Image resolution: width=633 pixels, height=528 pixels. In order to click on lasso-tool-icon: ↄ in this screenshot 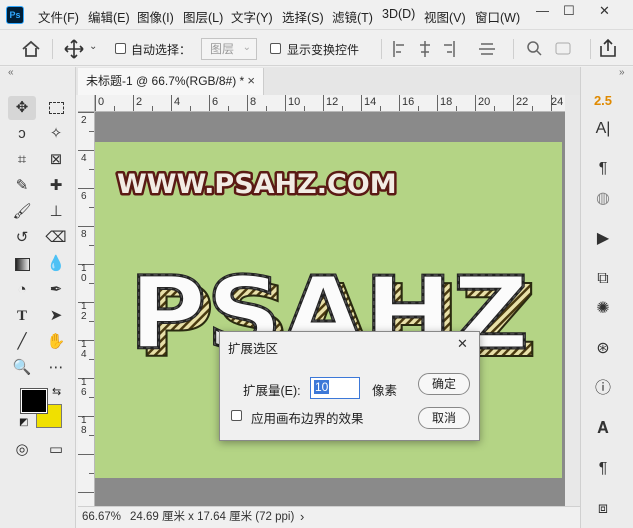, I will do `click(22, 134)`.